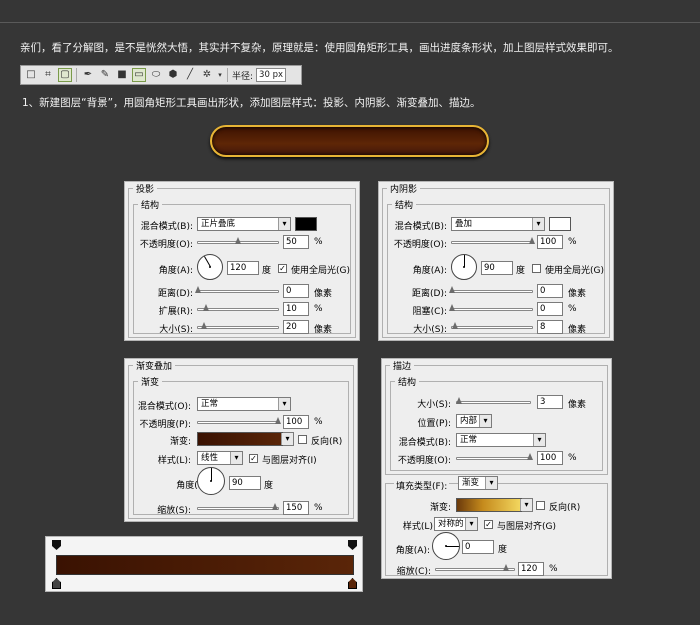 The height and width of the screenshot is (625, 700). I want to click on toolbar-divider, so click(227, 75).